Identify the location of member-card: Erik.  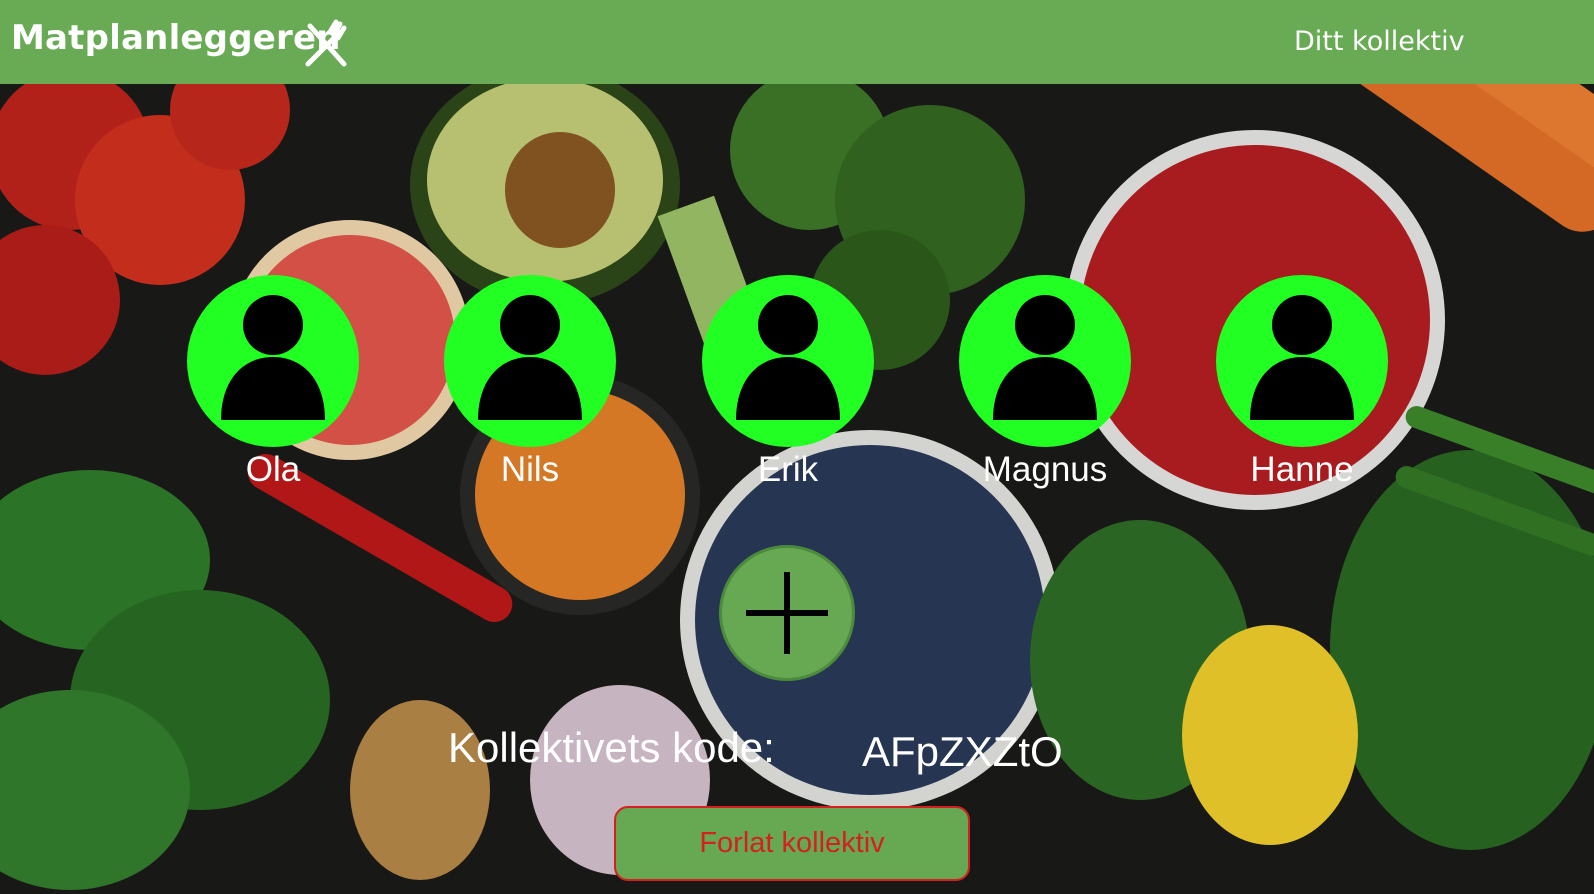
(788, 385).